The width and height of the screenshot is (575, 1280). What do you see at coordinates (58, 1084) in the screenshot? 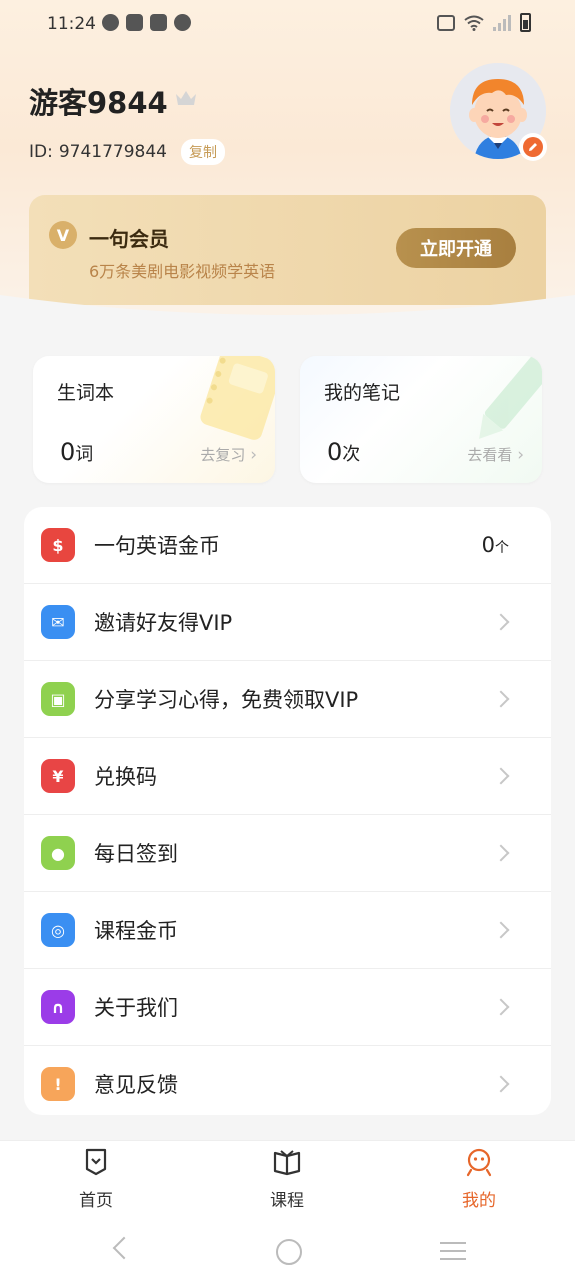
I see `feedback-icon: !` at bounding box center [58, 1084].